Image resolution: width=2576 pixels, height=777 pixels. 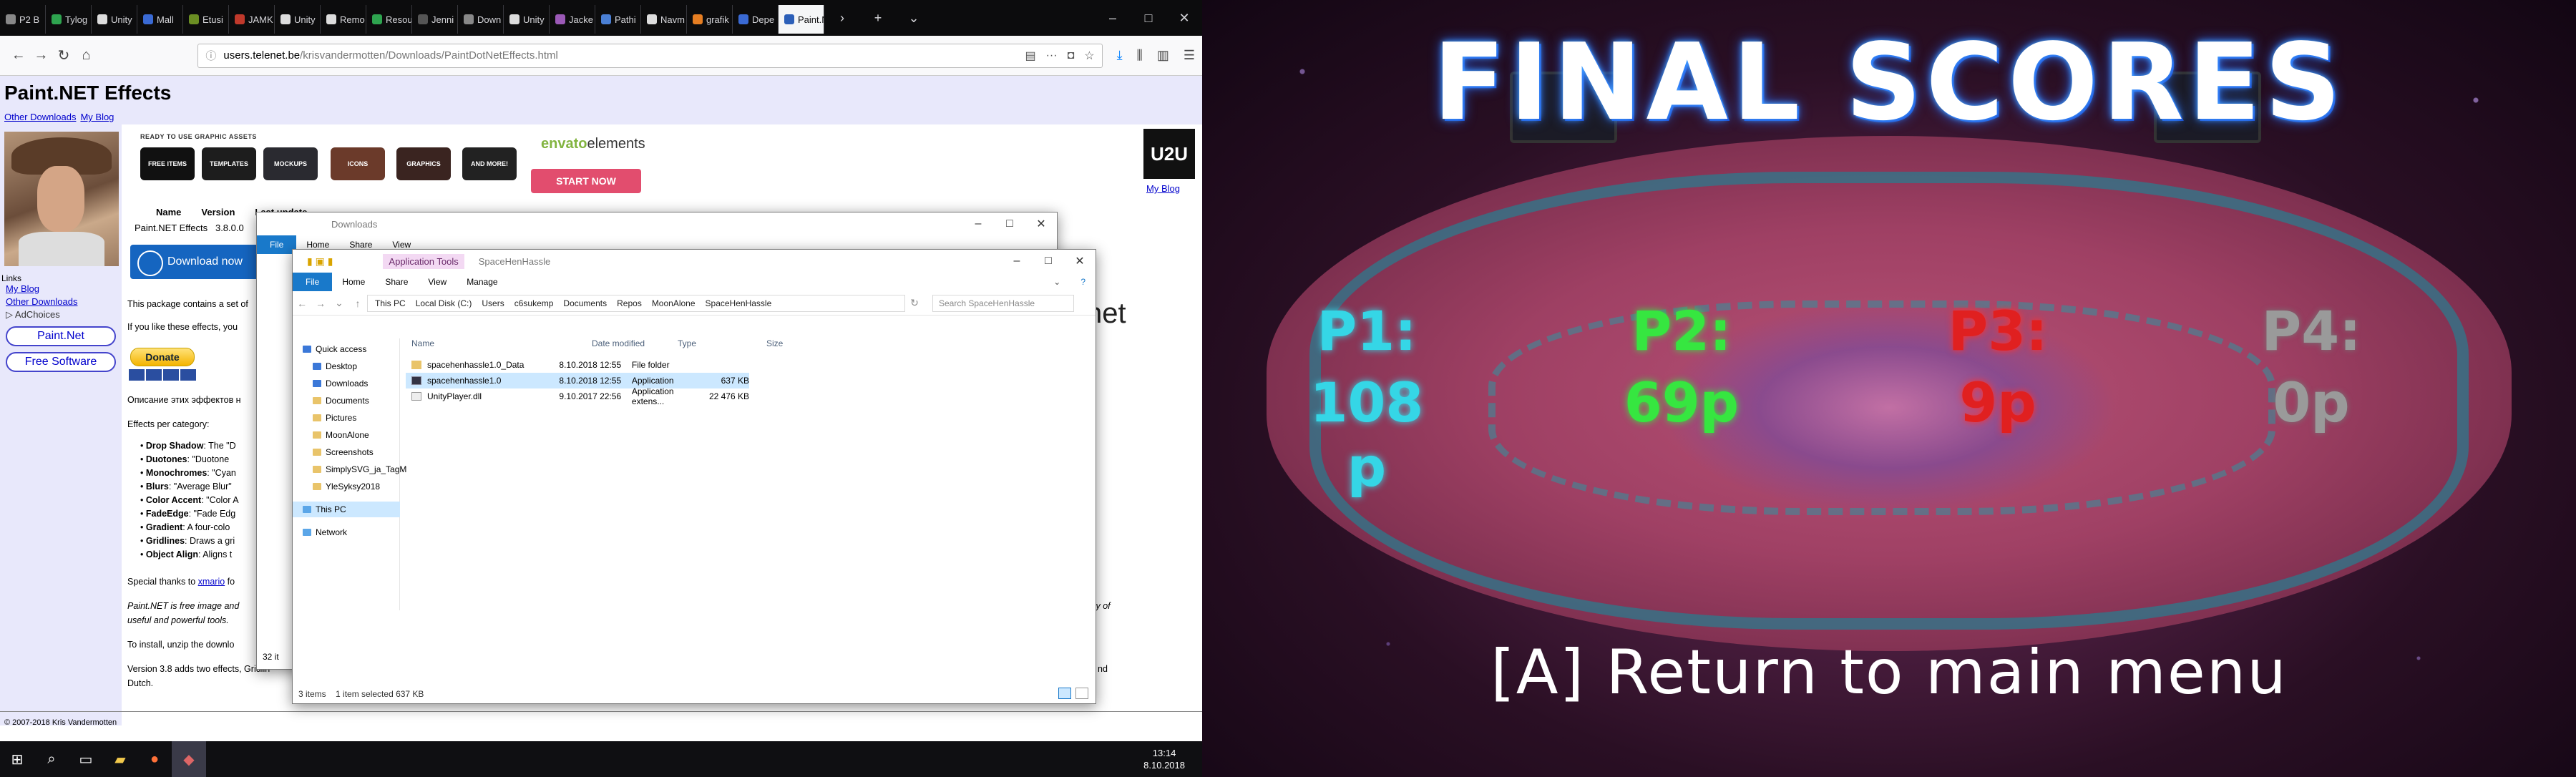 I want to click on u2u-logo: U2U, so click(x=1169, y=154).